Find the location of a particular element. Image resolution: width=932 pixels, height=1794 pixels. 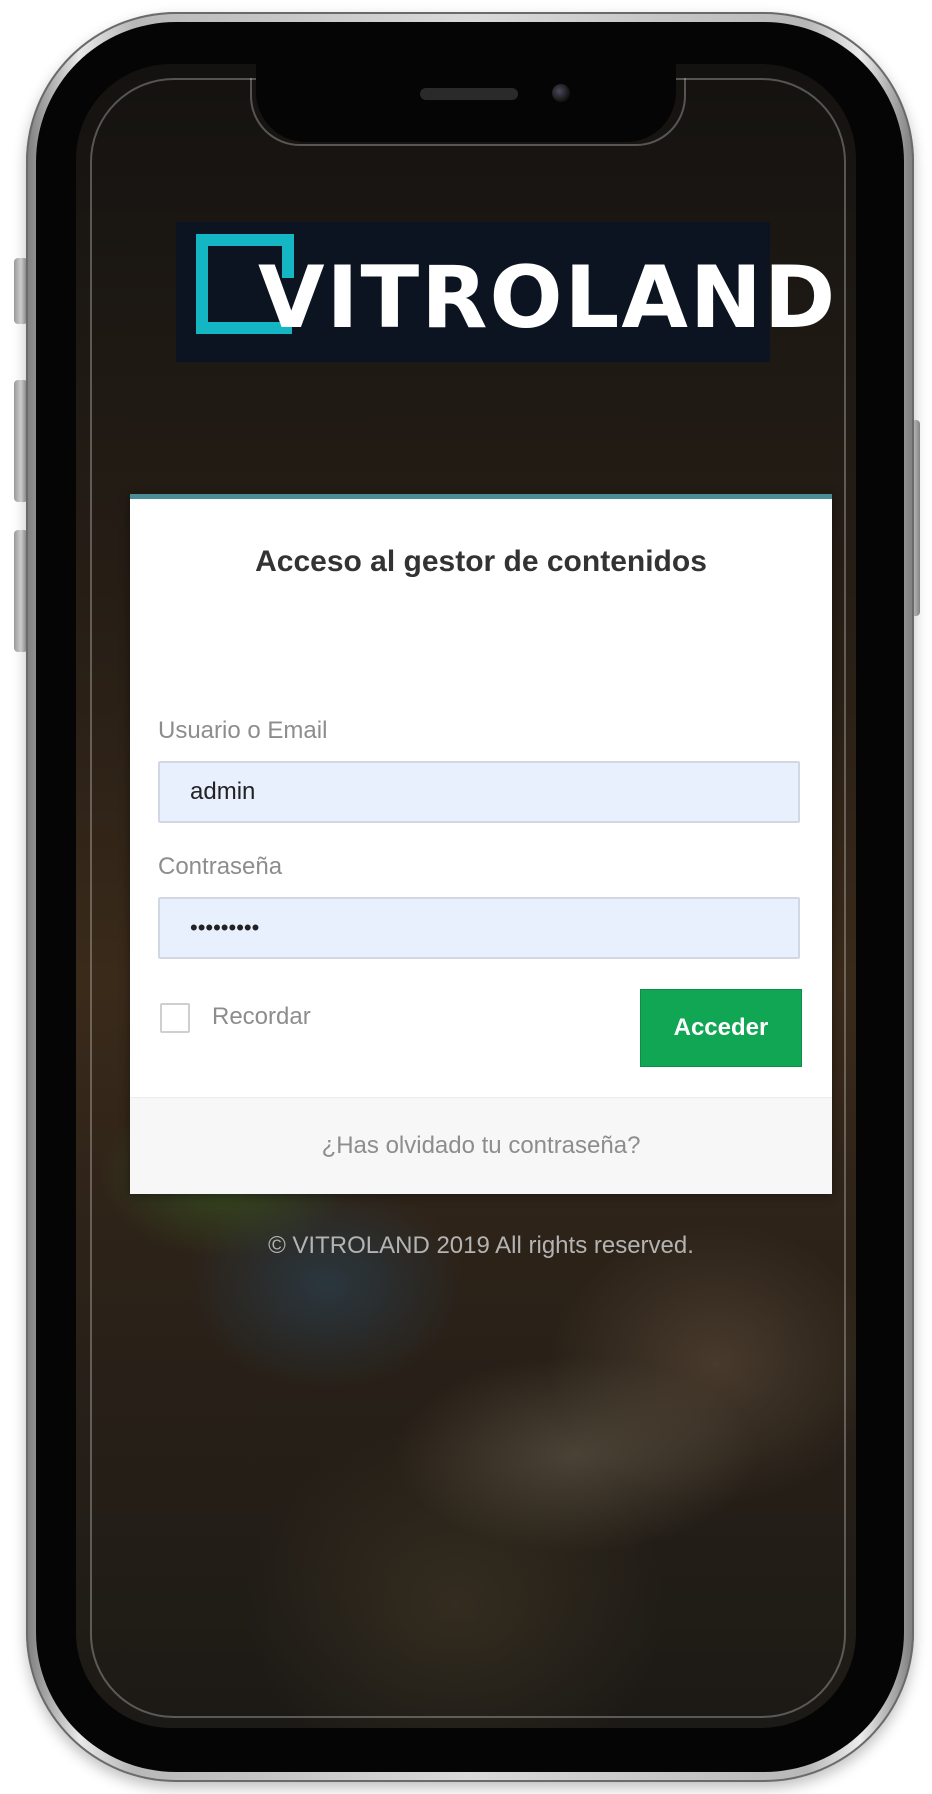

password-input: ••••••••• is located at coordinates (479, 928).